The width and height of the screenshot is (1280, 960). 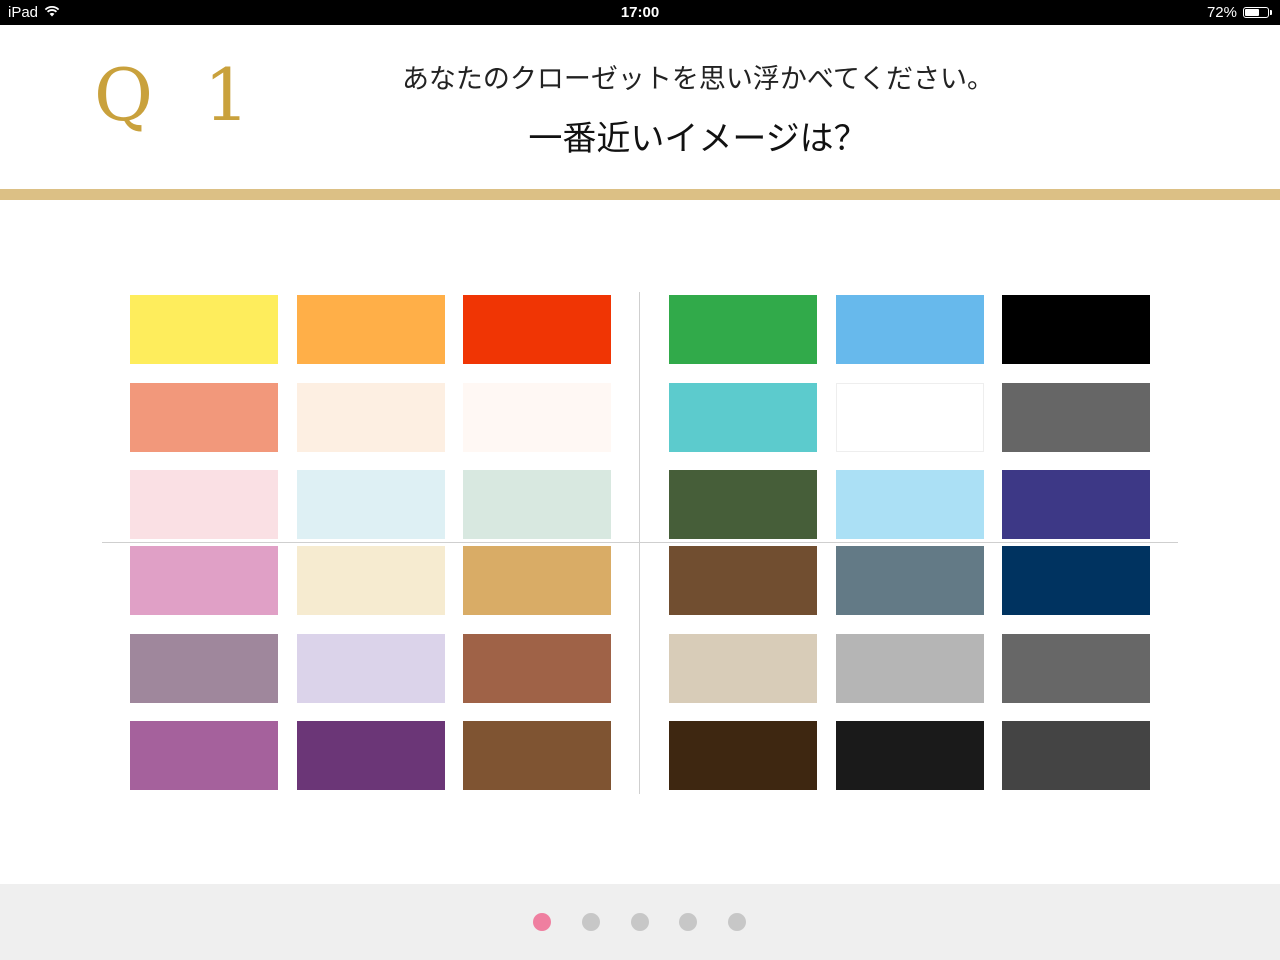 I want to click on clock: 17:00, so click(x=640, y=12).